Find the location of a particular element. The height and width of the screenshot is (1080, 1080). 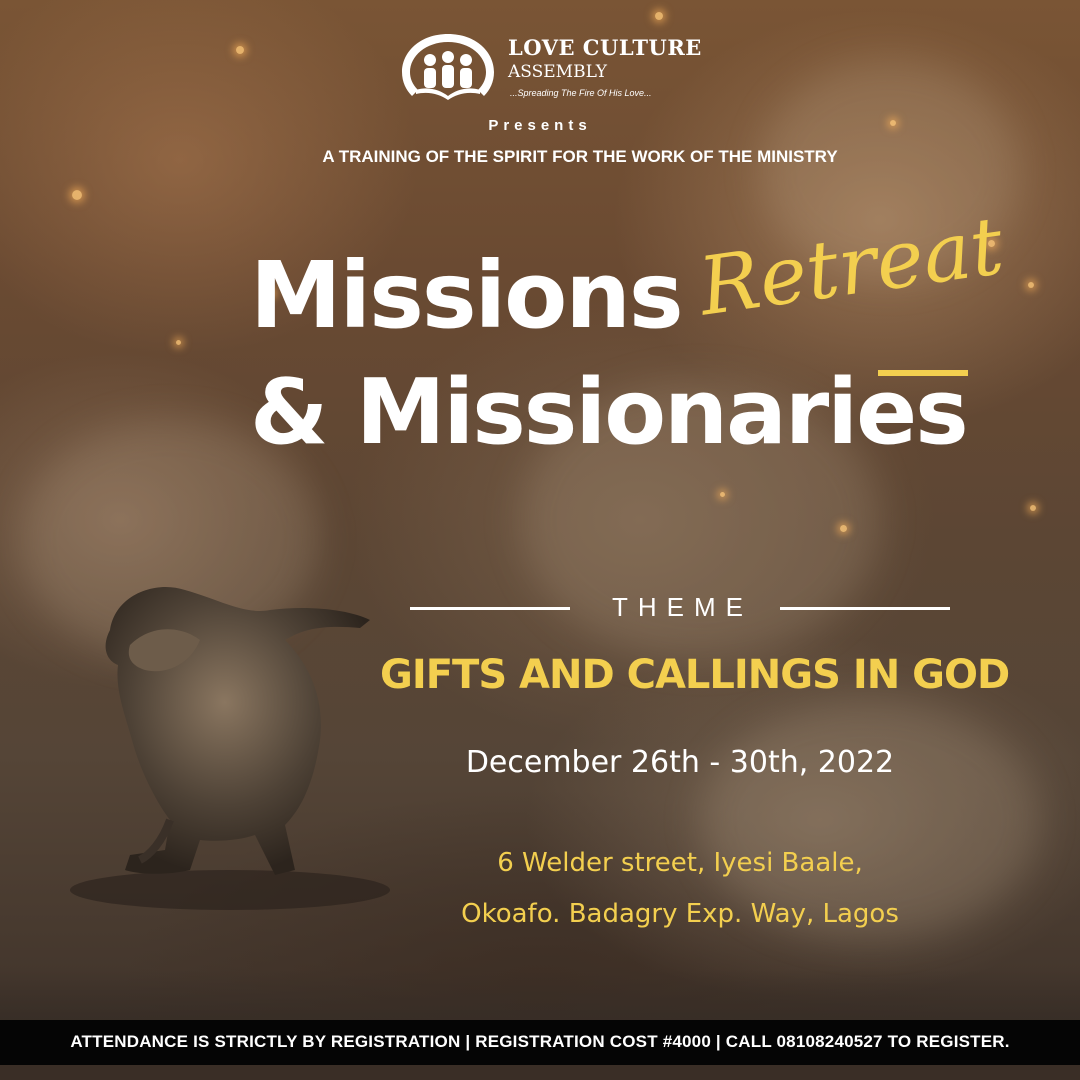

address-line-1: 6 Welder street, Iyesi Baale, is located at coordinates (680, 863).